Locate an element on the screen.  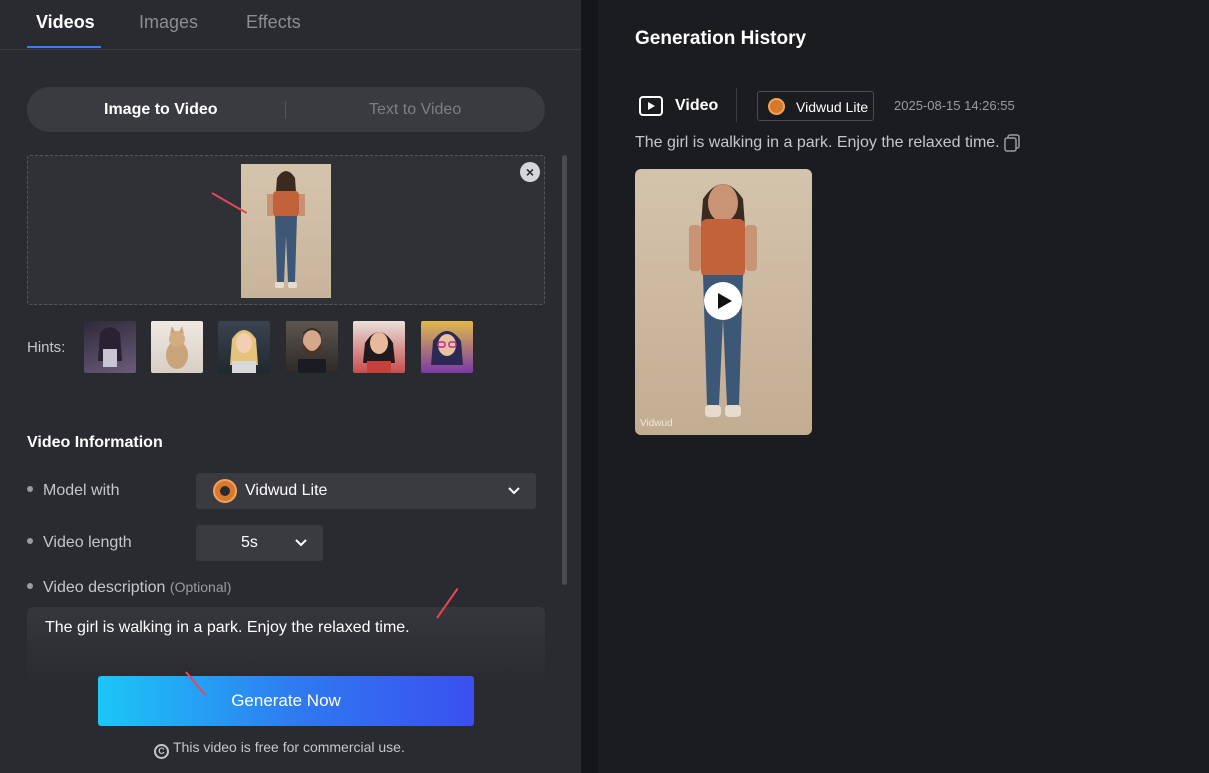
uploaded-image-thumbnail is located at coordinates (286, 231).